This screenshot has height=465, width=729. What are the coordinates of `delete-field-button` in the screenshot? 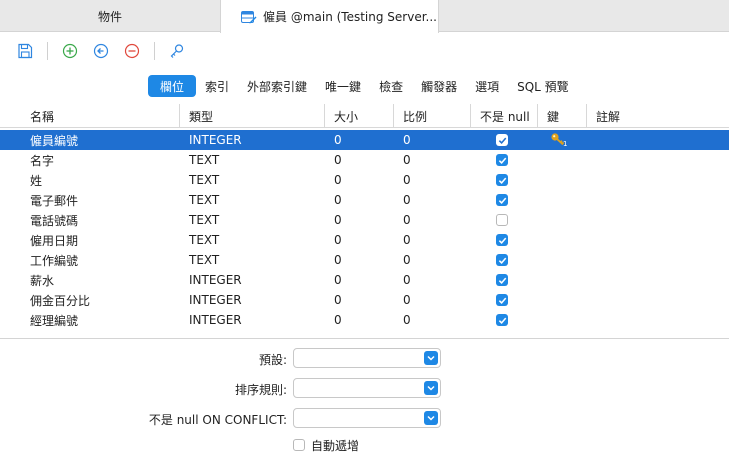 It's located at (132, 51).